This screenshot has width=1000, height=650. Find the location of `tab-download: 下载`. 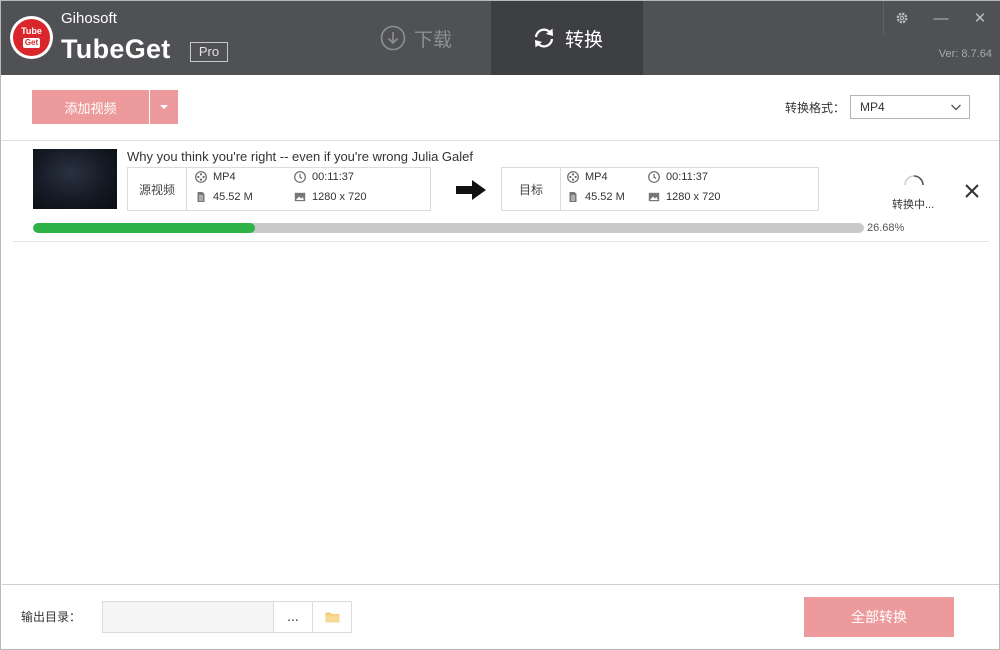

tab-download: 下载 is located at coordinates (416, 38).